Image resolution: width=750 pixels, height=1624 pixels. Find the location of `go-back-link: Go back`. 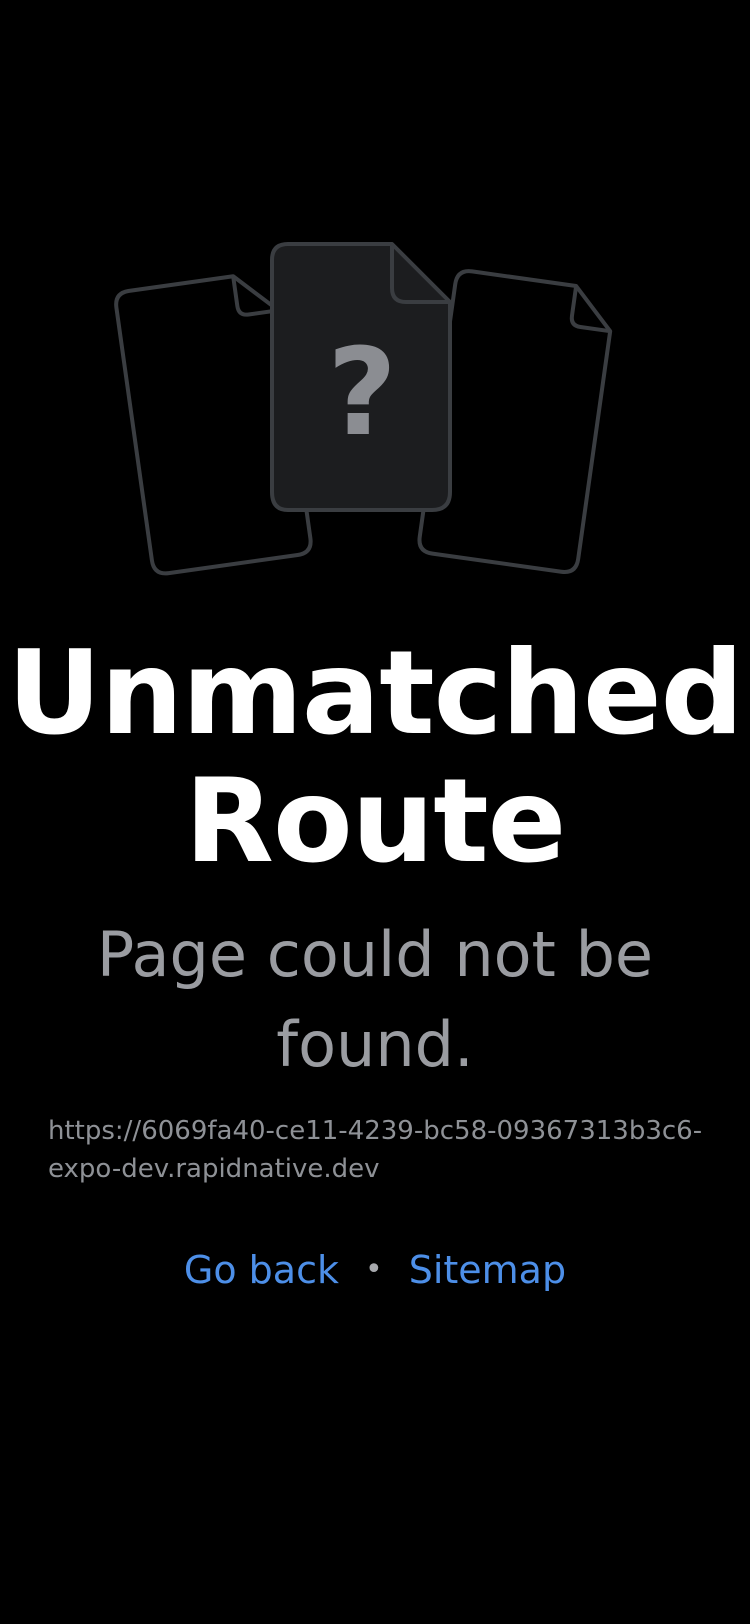

go-back-link: Go back is located at coordinates (261, 1270).